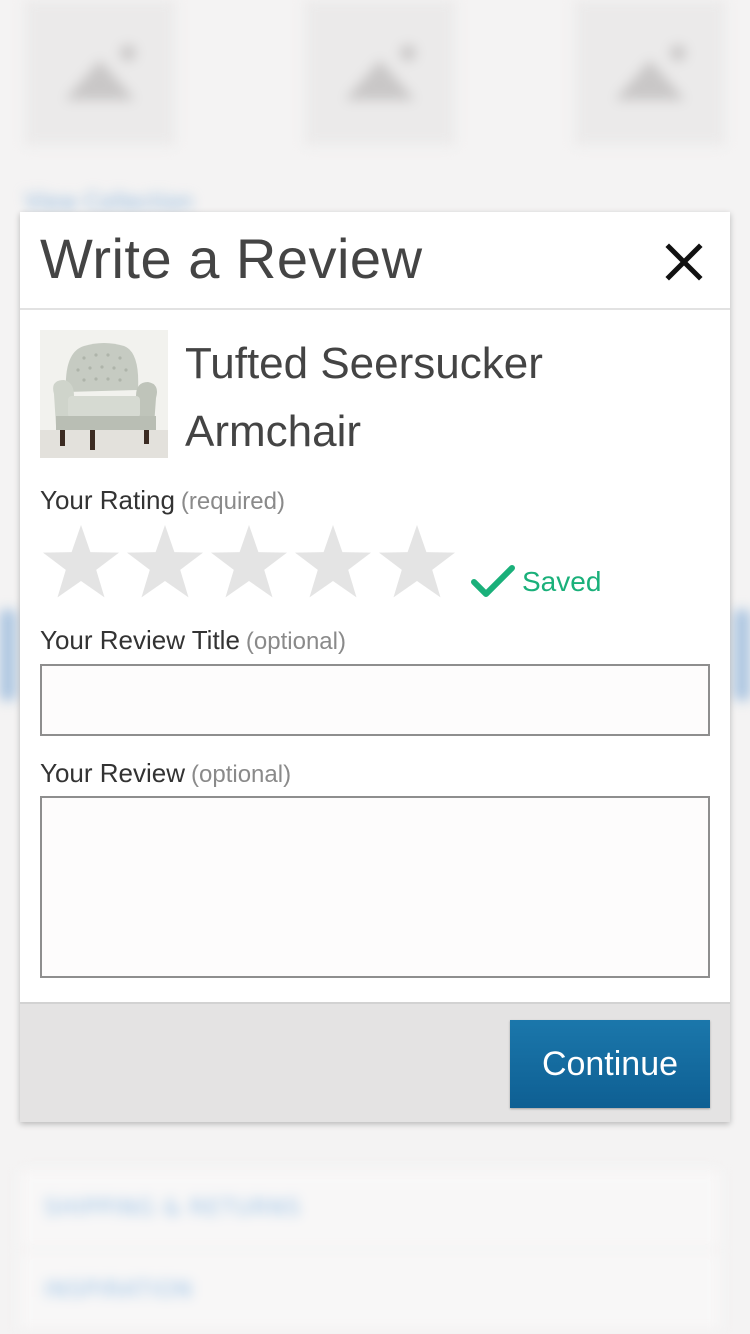 The height and width of the screenshot is (1334, 750). I want to click on dialog-header: Write a Review, so click(375, 261).